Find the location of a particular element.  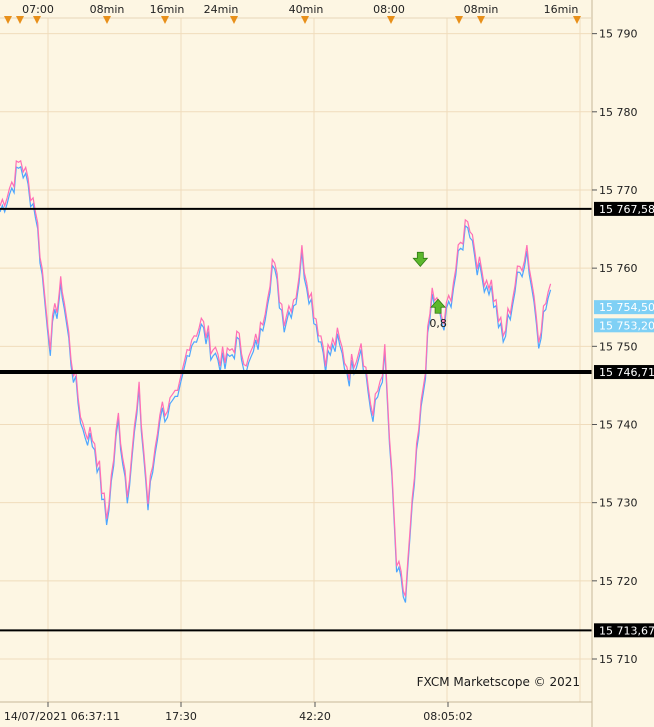

current-price-label: 15 754,50 is located at coordinates (626, 307).